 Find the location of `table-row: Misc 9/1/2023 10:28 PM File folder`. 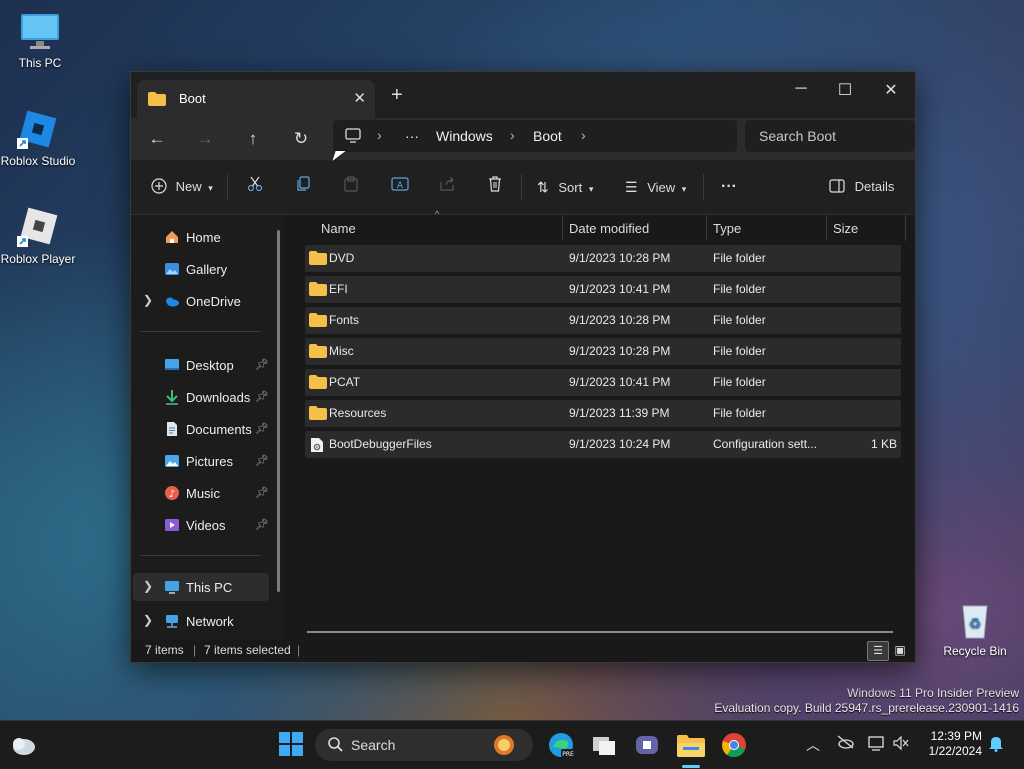

table-row: Misc 9/1/2023 10:28 PM File folder is located at coordinates (603, 351).